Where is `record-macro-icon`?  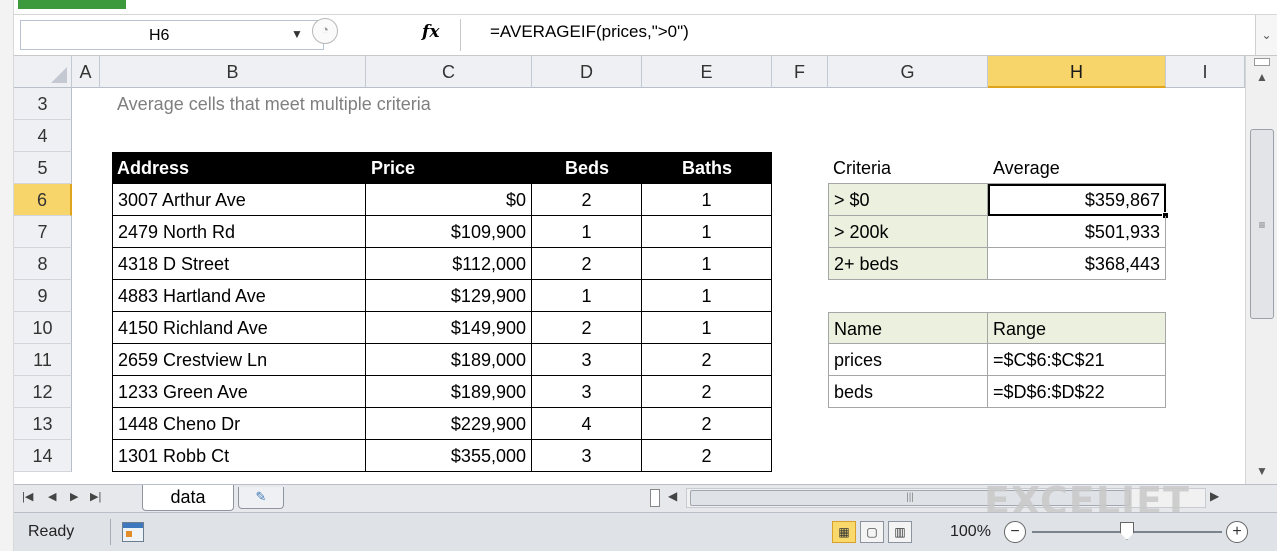
record-macro-icon is located at coordinates (133, 532).